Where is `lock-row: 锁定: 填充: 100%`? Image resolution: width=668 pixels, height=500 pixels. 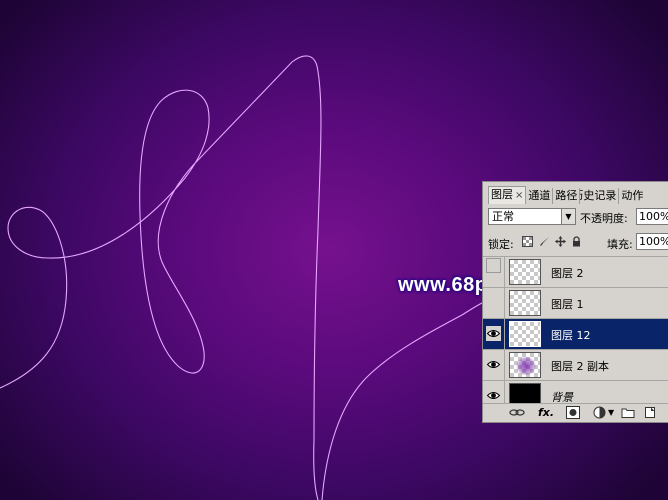 lock-row: 锁定: 填充: 100% is located at coordinates (577, 242).